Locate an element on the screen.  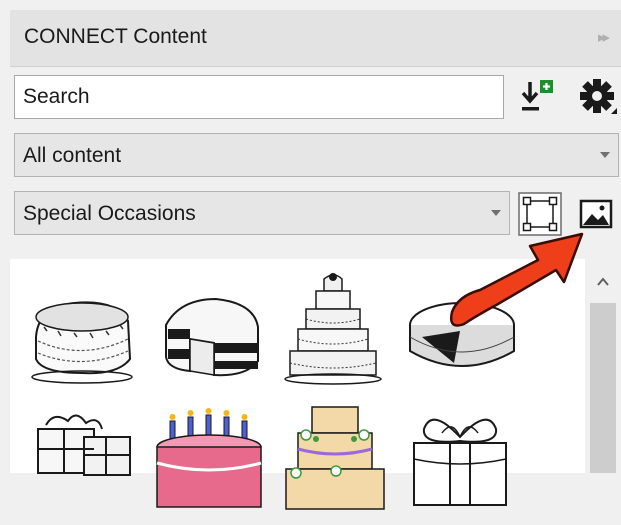
cheesecake-icon is located at coordinates (461, 336).